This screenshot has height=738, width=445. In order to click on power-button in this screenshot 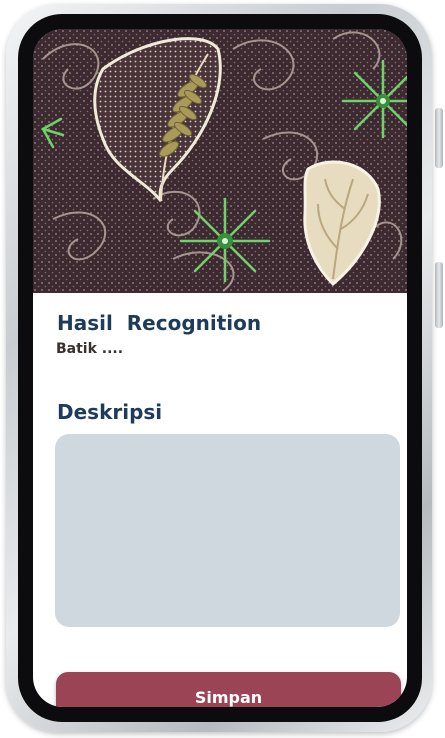, I will do `click(439, 295)`.